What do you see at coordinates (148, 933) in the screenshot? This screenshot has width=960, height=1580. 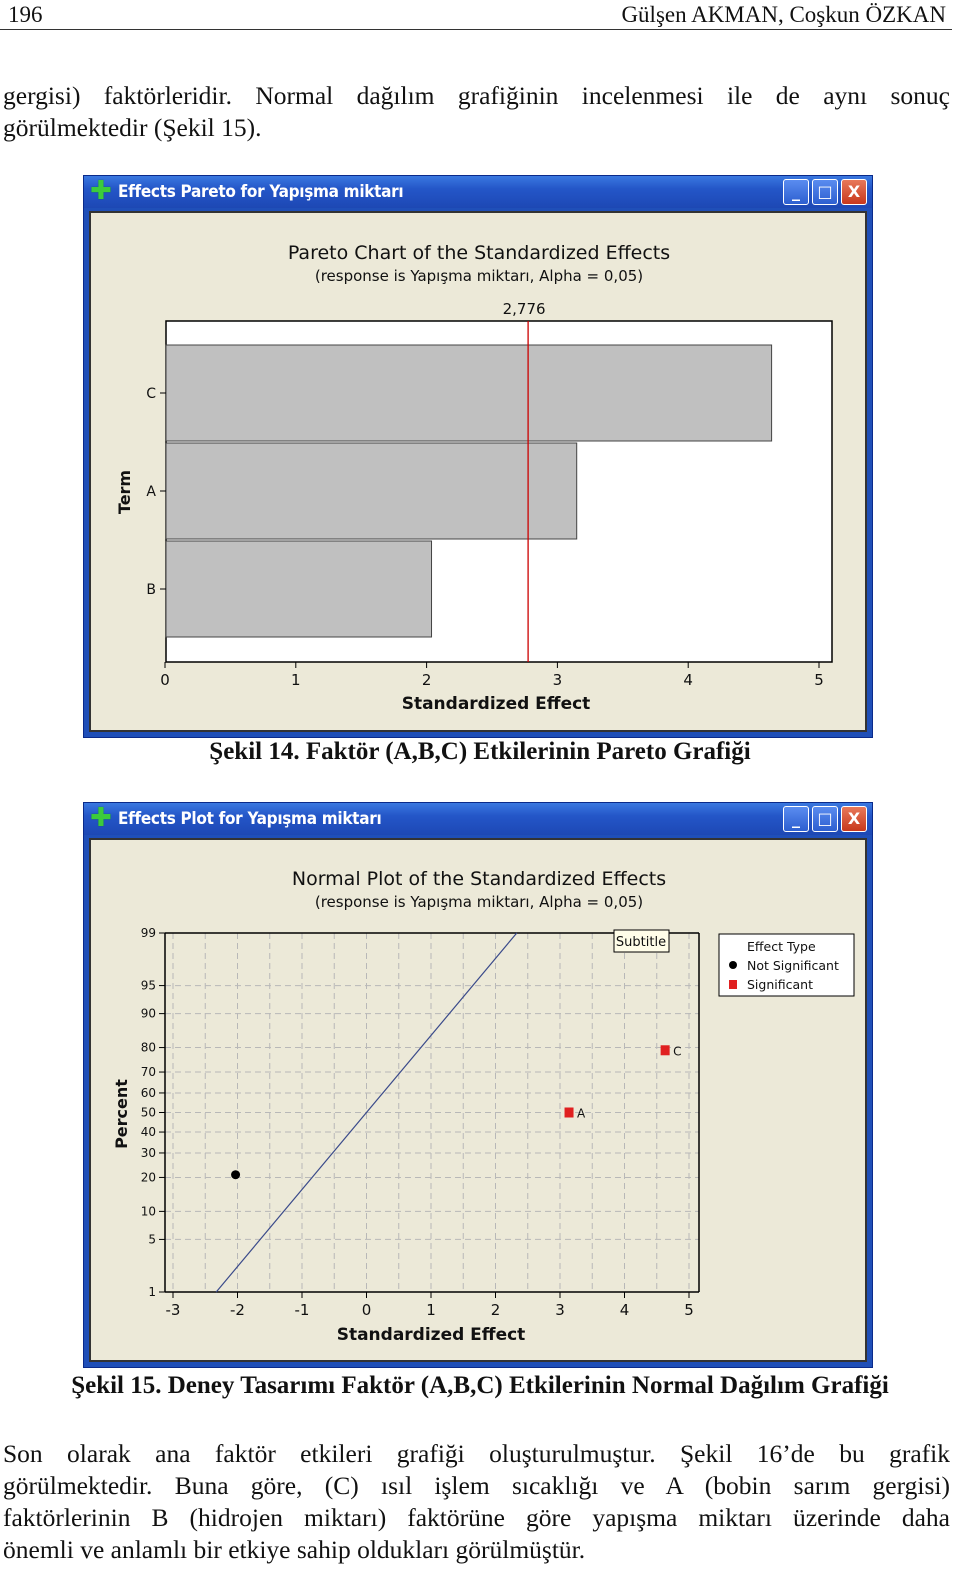 I see `y-tick-label: 99` at bounding box center [148, 933].